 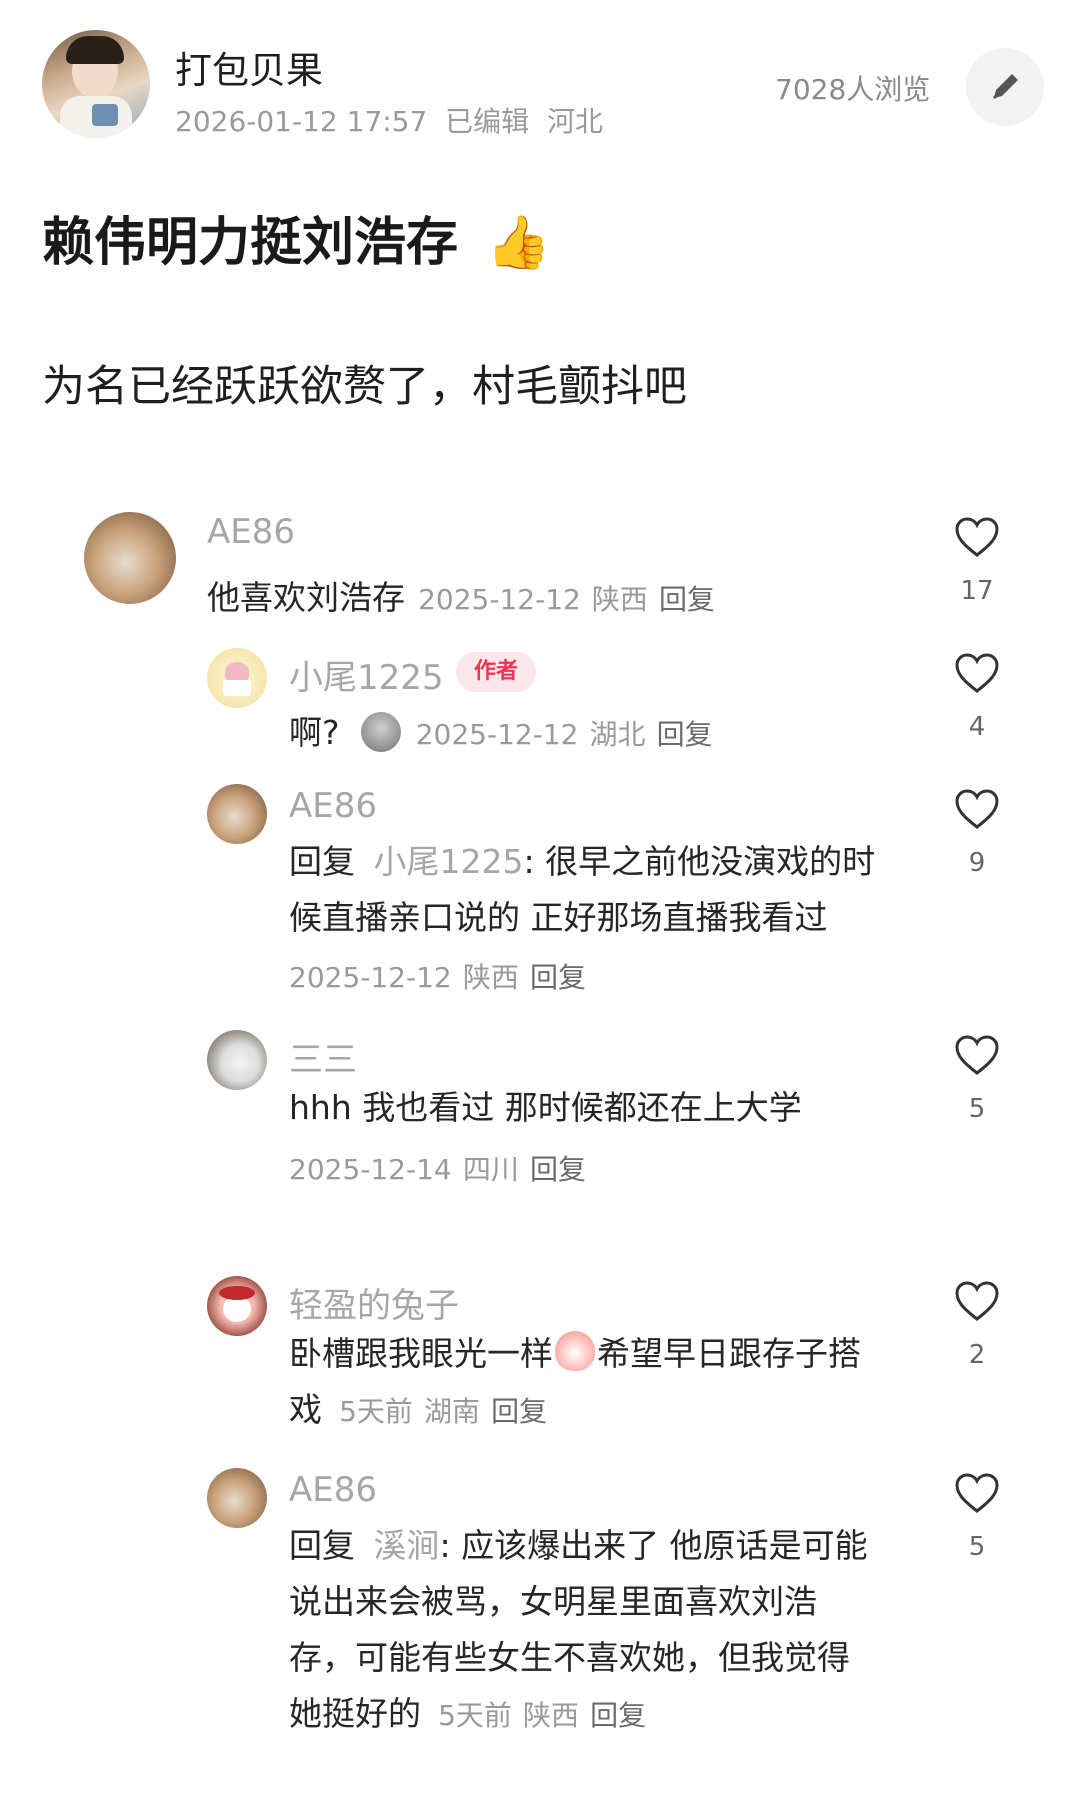 I want to click on comment-text: 回复 溪涧: 应该爆出来了 他原话是可能, so click(x=578, y=1546).